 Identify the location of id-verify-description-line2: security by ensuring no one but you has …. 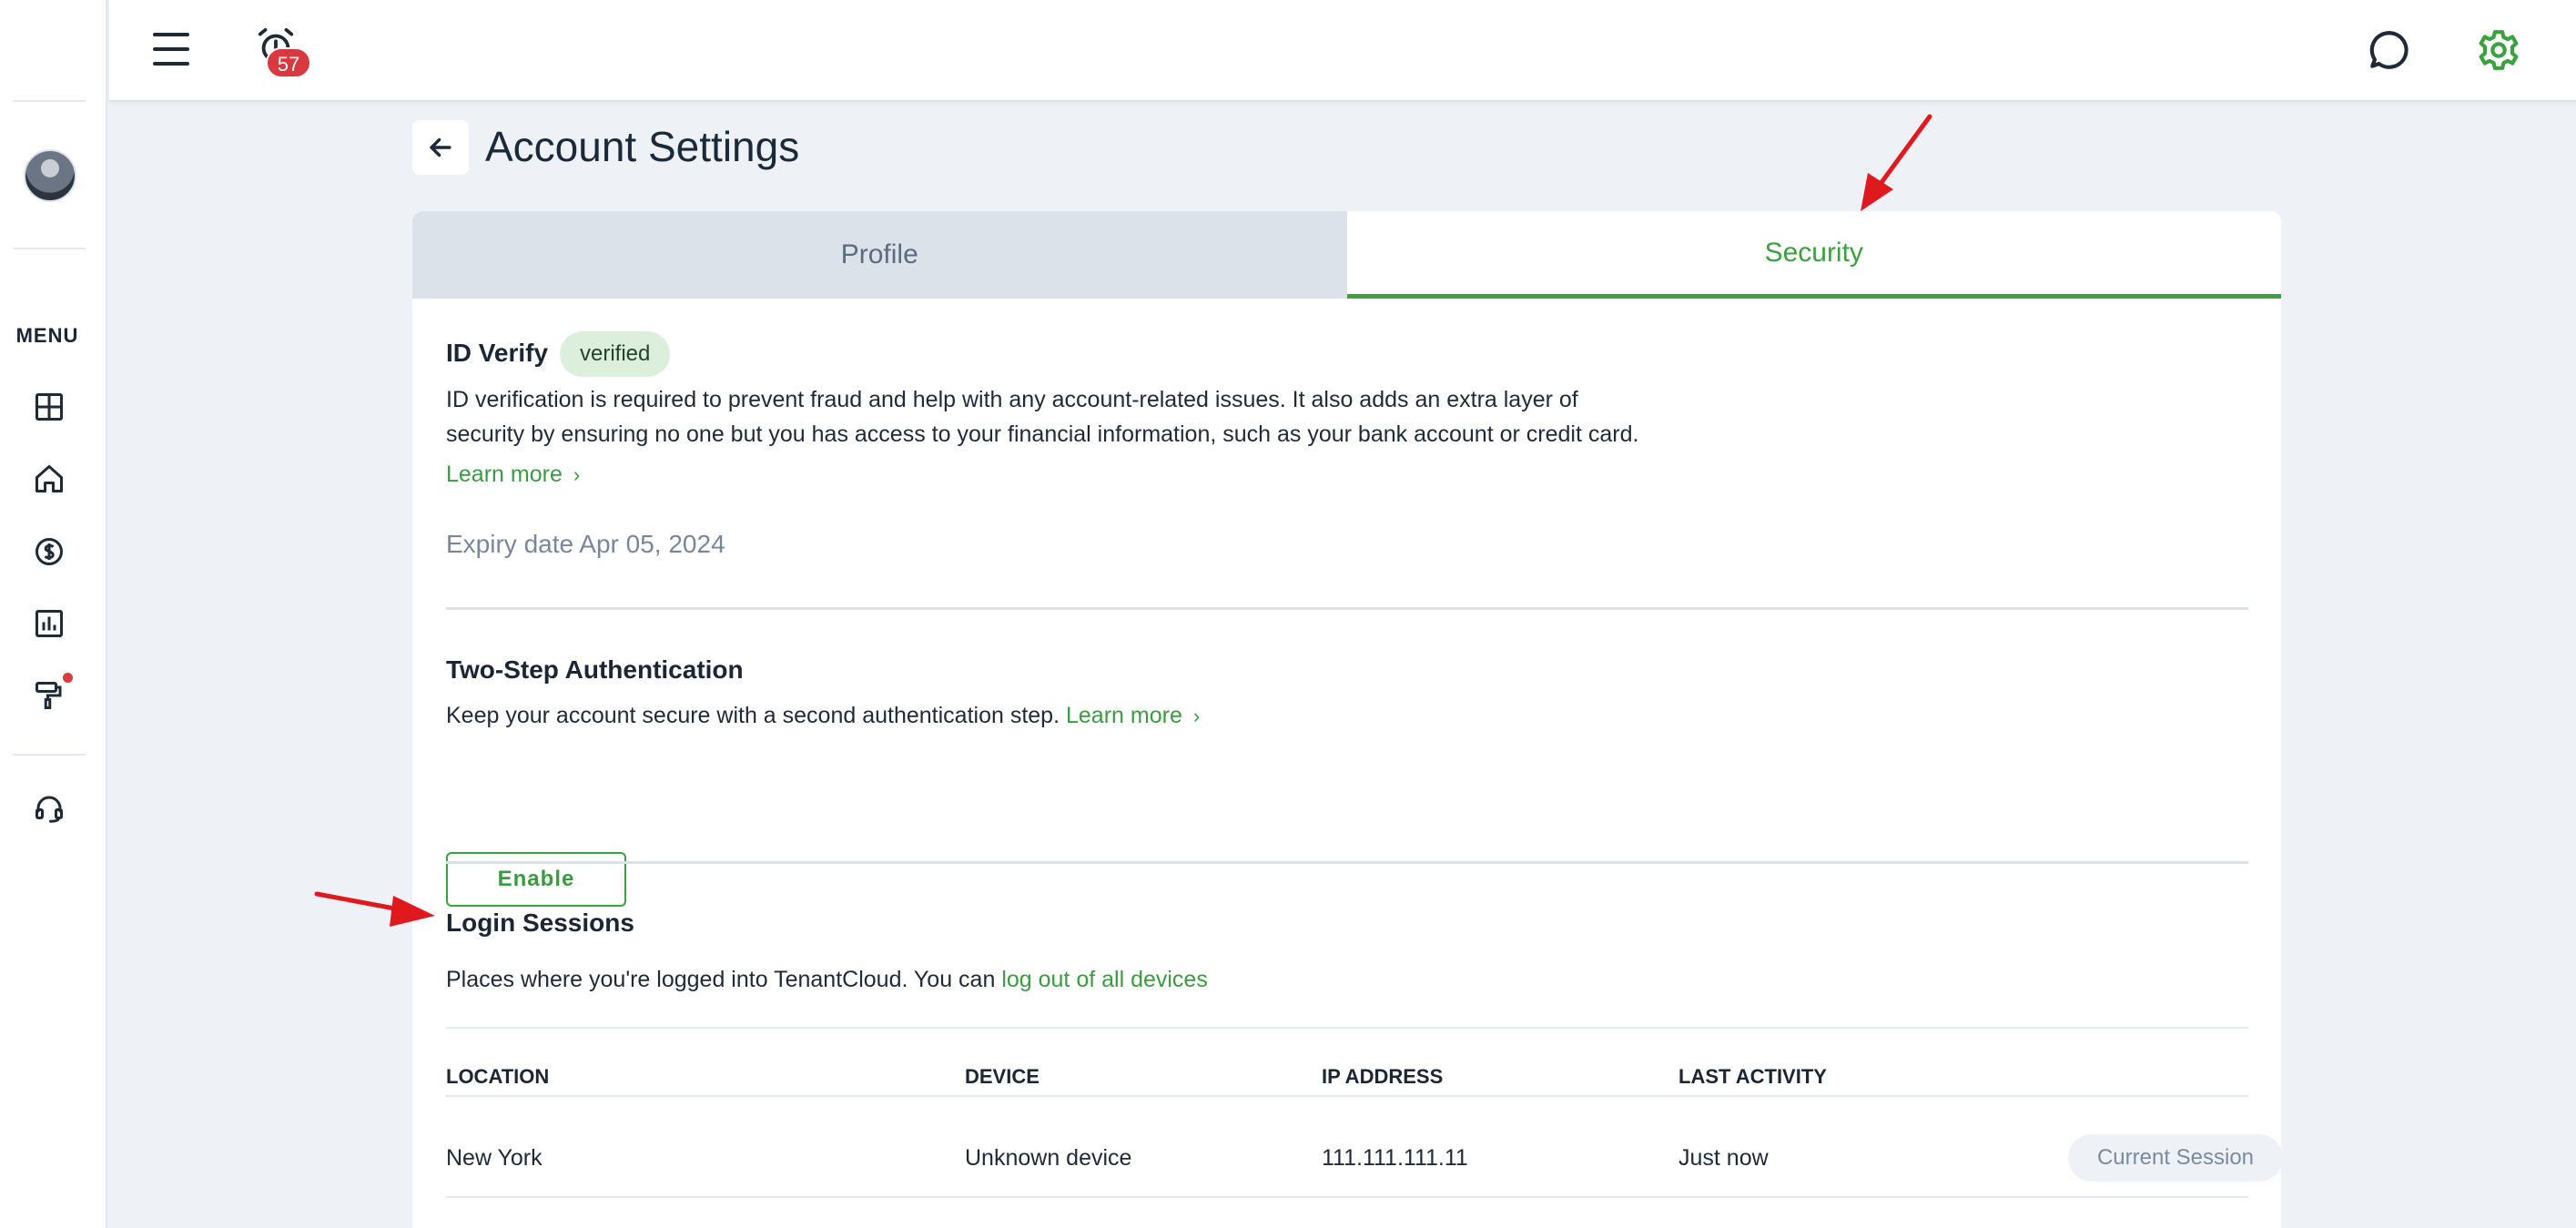
(1042, 434).